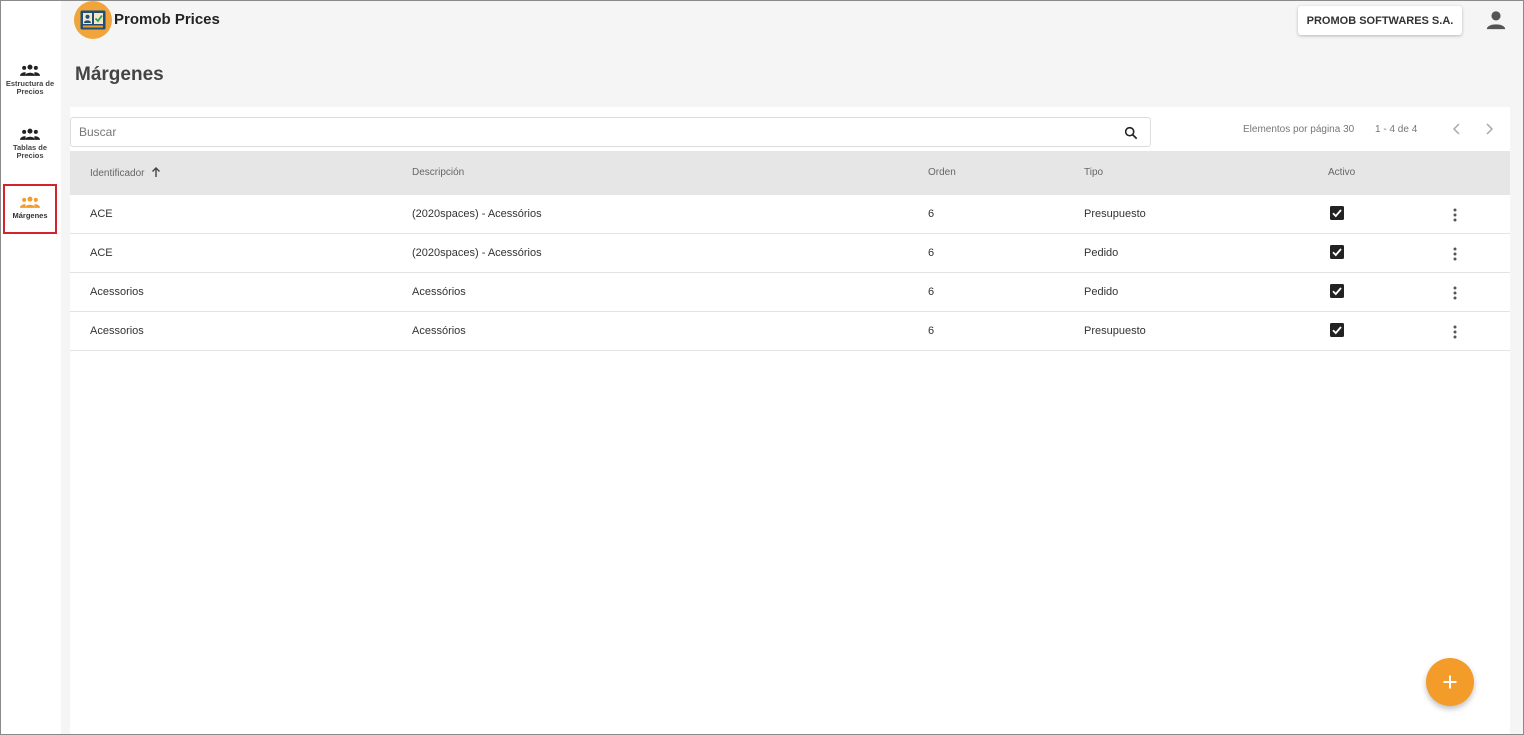  Describe the element at coordinates (1093, 172) in the screenshot. I see `column-header-tipo: Tipo` at that location.